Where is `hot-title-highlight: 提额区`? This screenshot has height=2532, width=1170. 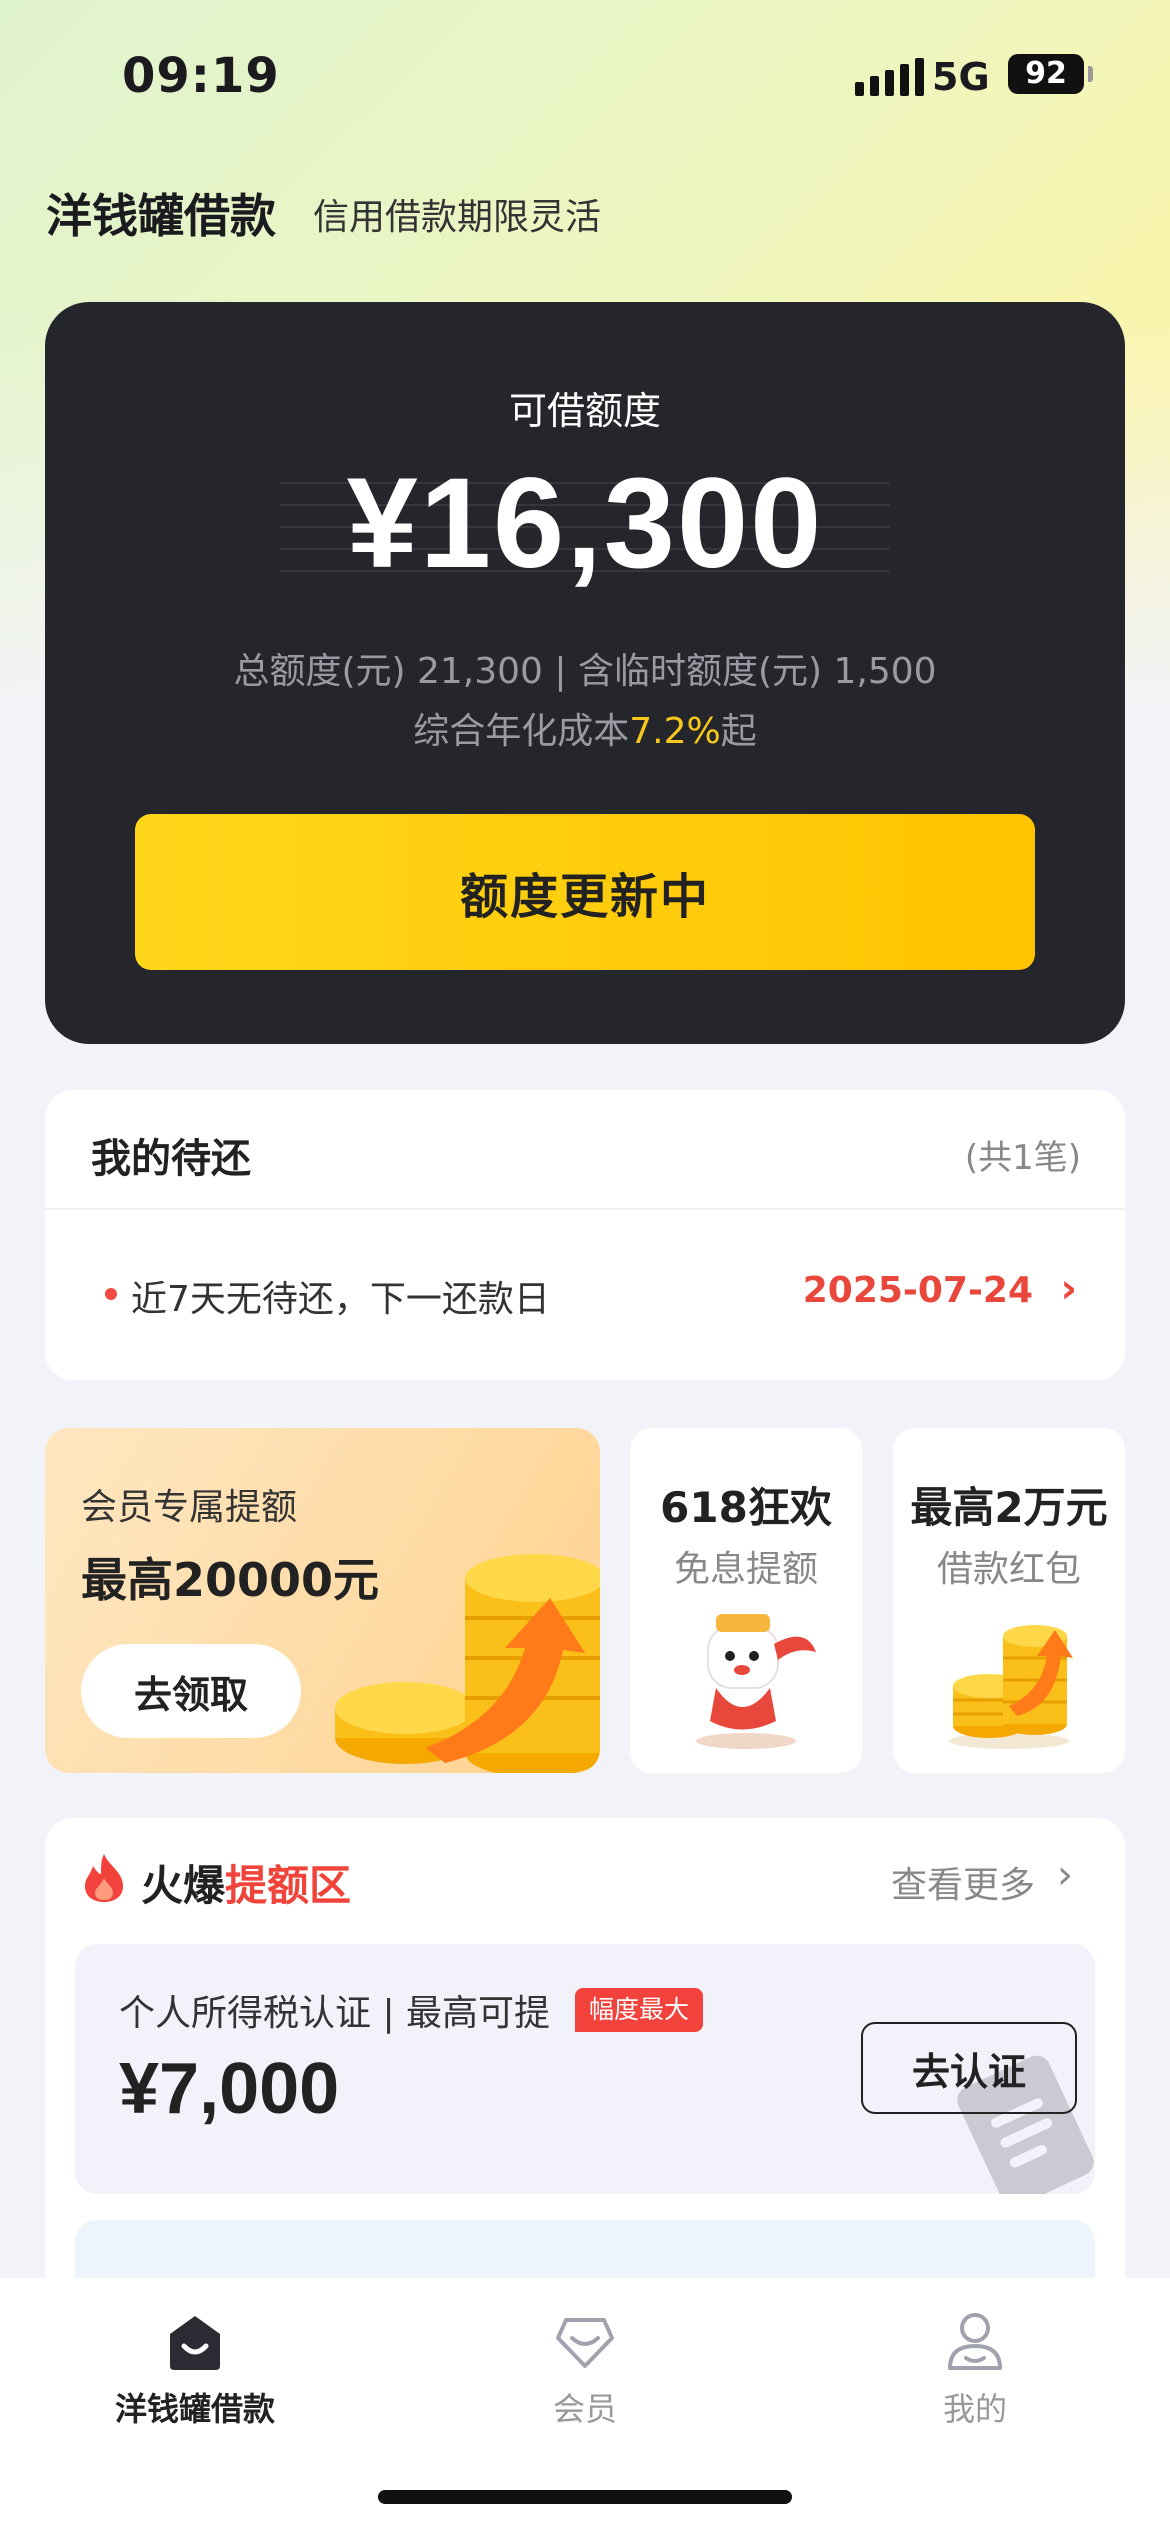 hot-title-highlight: 提额区 is located at coordinates (288, 1885).